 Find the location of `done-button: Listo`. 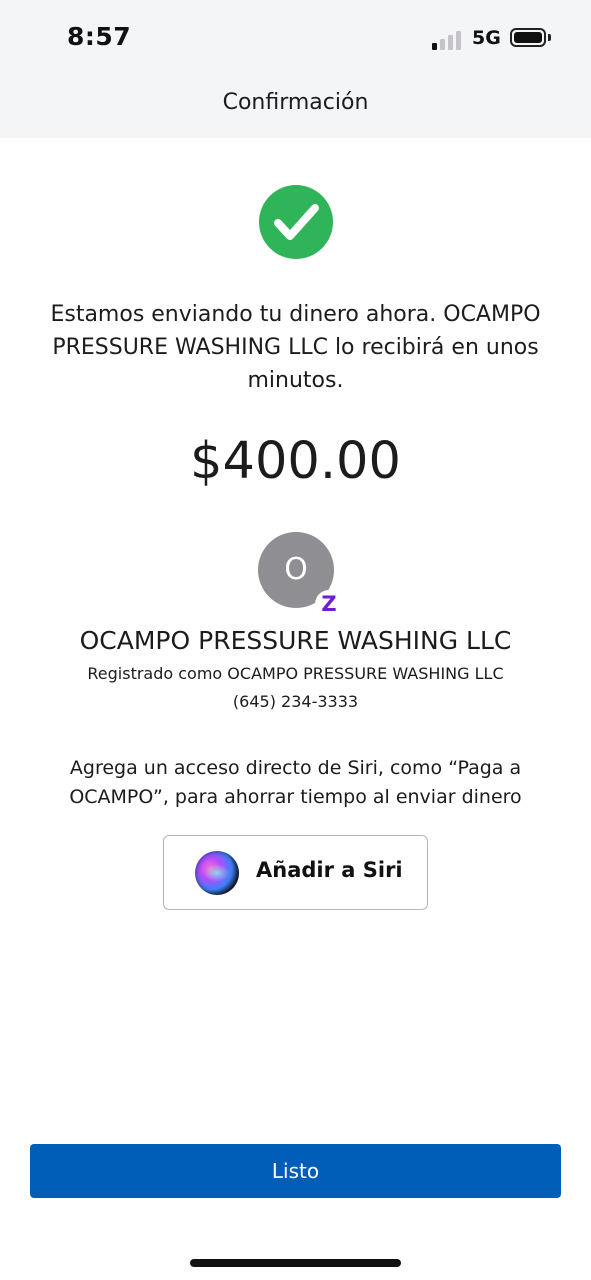

done-button: Listo is located at coordinates (295, 1171).